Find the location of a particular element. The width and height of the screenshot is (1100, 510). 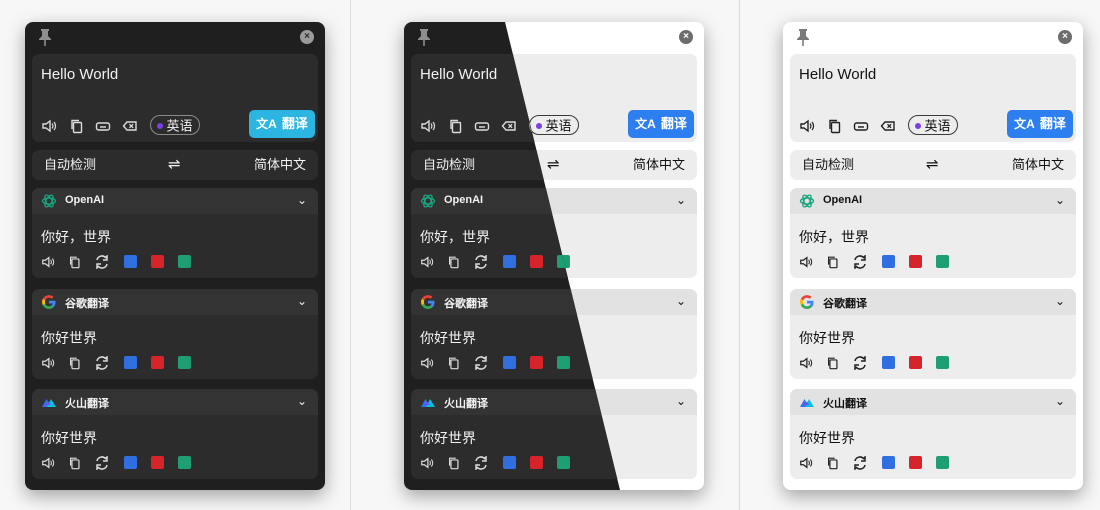

service-name: OpenAI is located at coordinates (85, 200).